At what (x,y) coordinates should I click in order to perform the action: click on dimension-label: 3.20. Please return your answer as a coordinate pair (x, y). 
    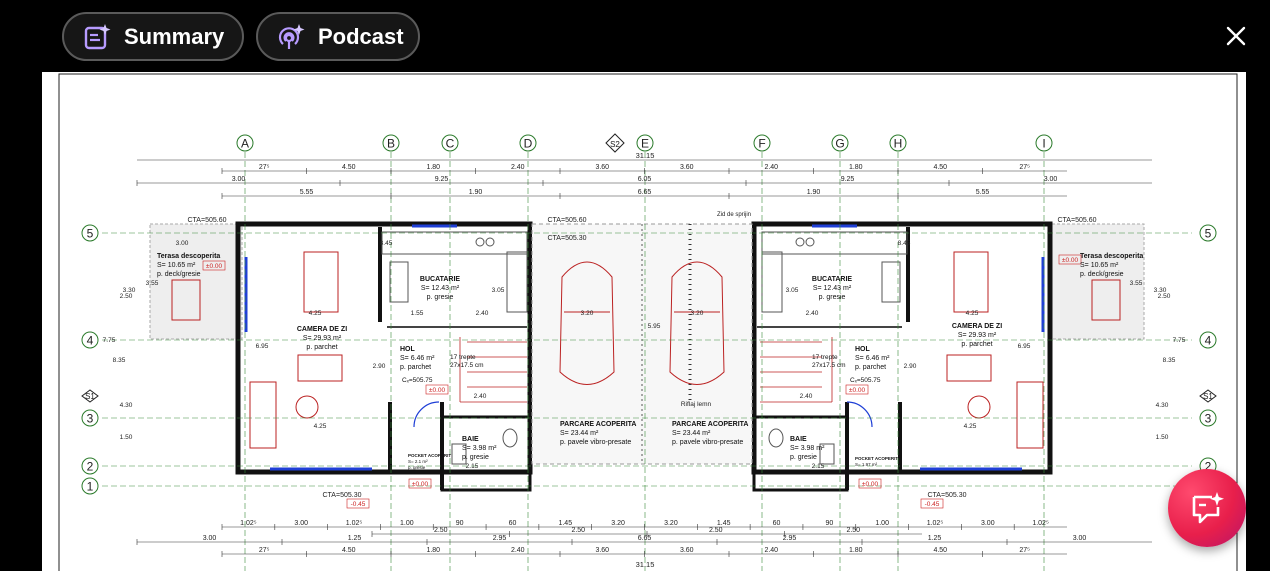
    Looking at the image, I should click on (618, 523).